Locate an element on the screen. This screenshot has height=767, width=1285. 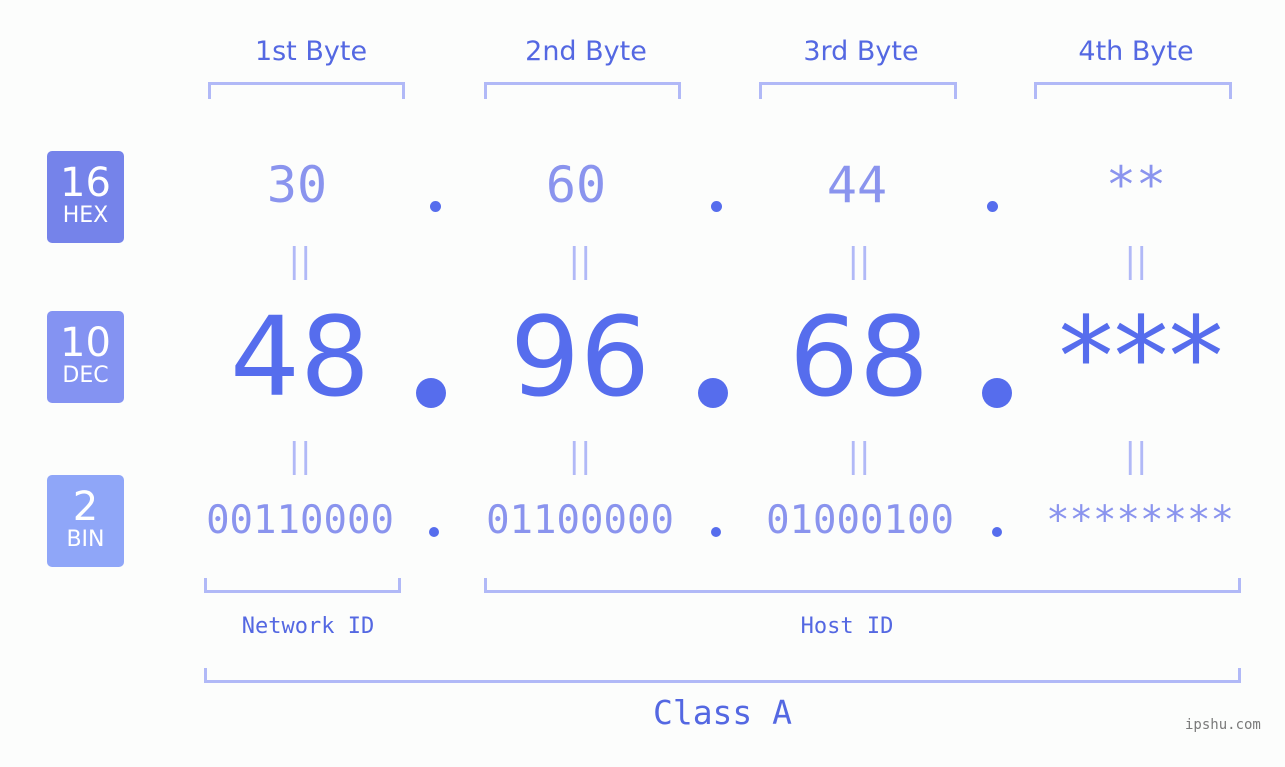
equals-dec-bin-3: || is located at coordinates (859, 456).